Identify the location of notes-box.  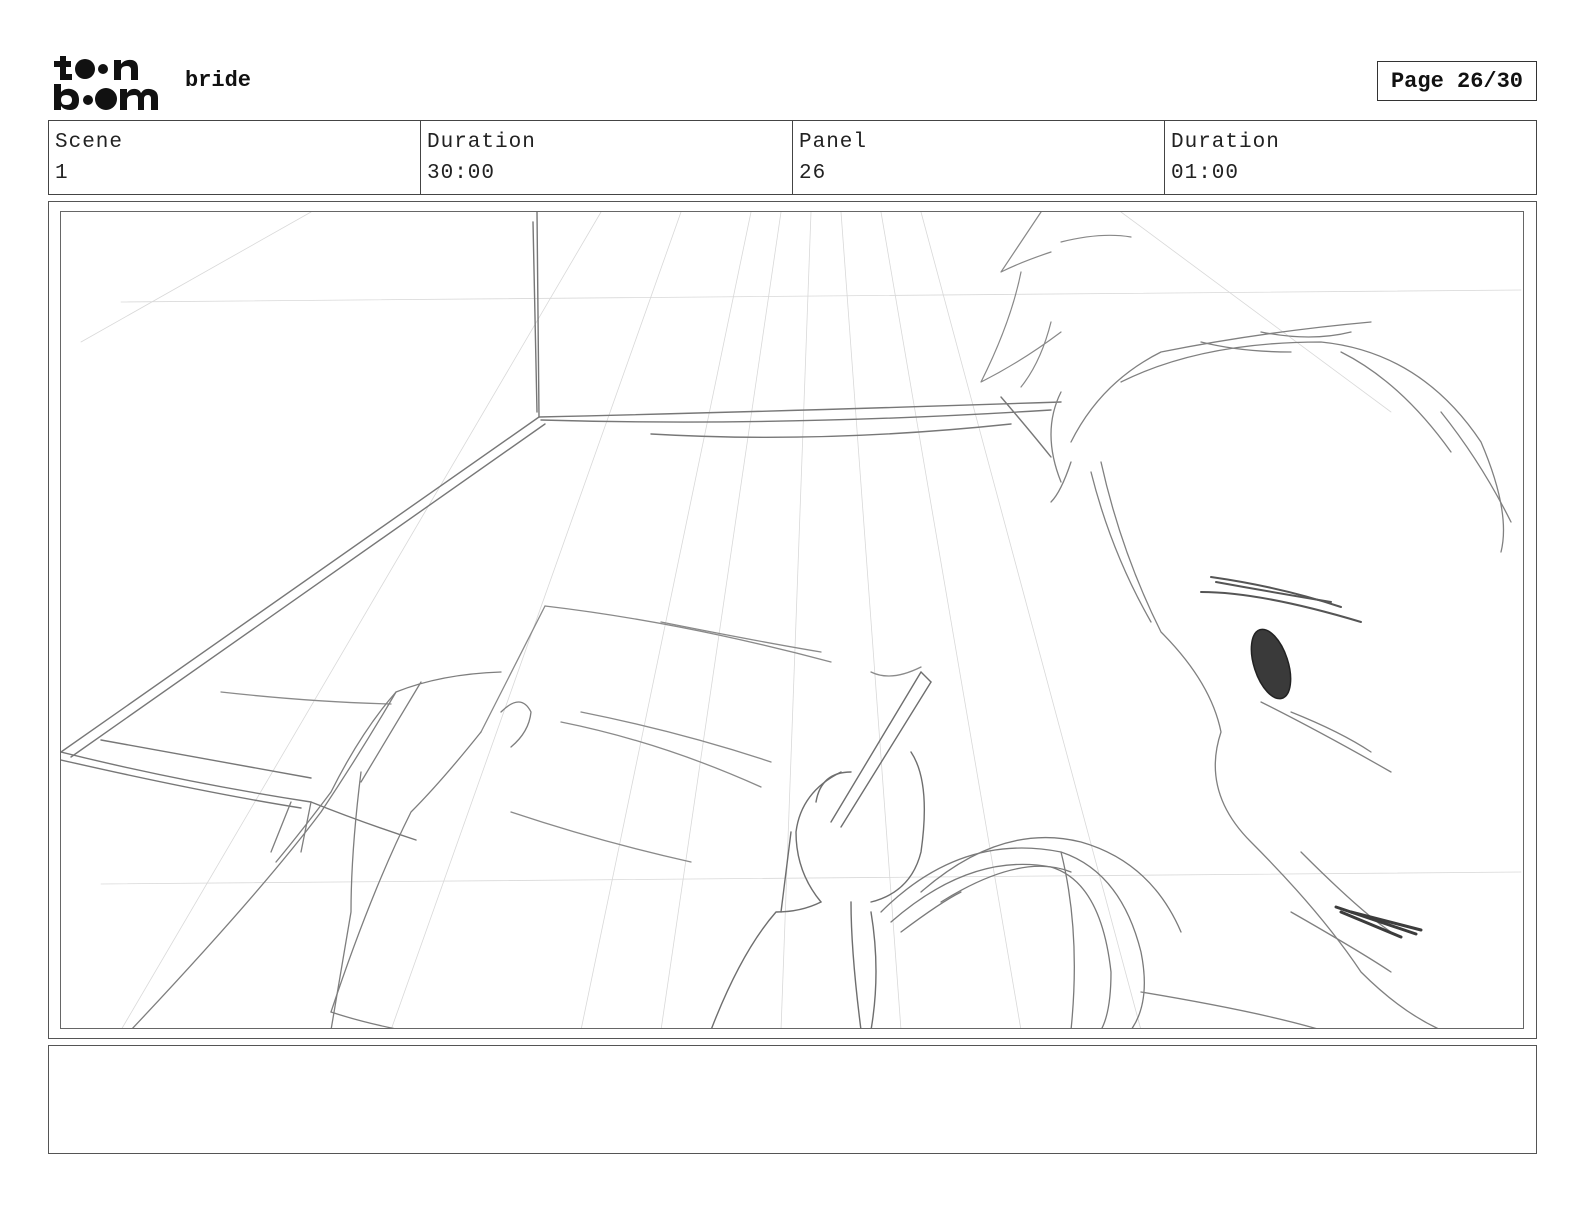
(792, 1099).